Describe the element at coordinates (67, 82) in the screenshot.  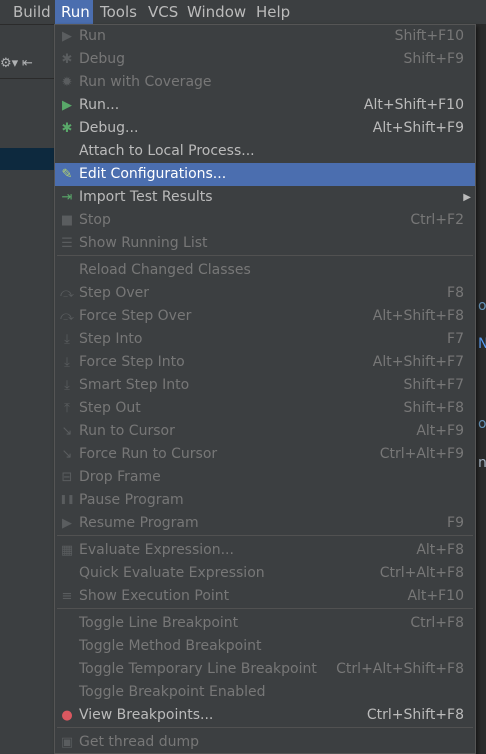
I see `coverage-icon: ✹` at that location.